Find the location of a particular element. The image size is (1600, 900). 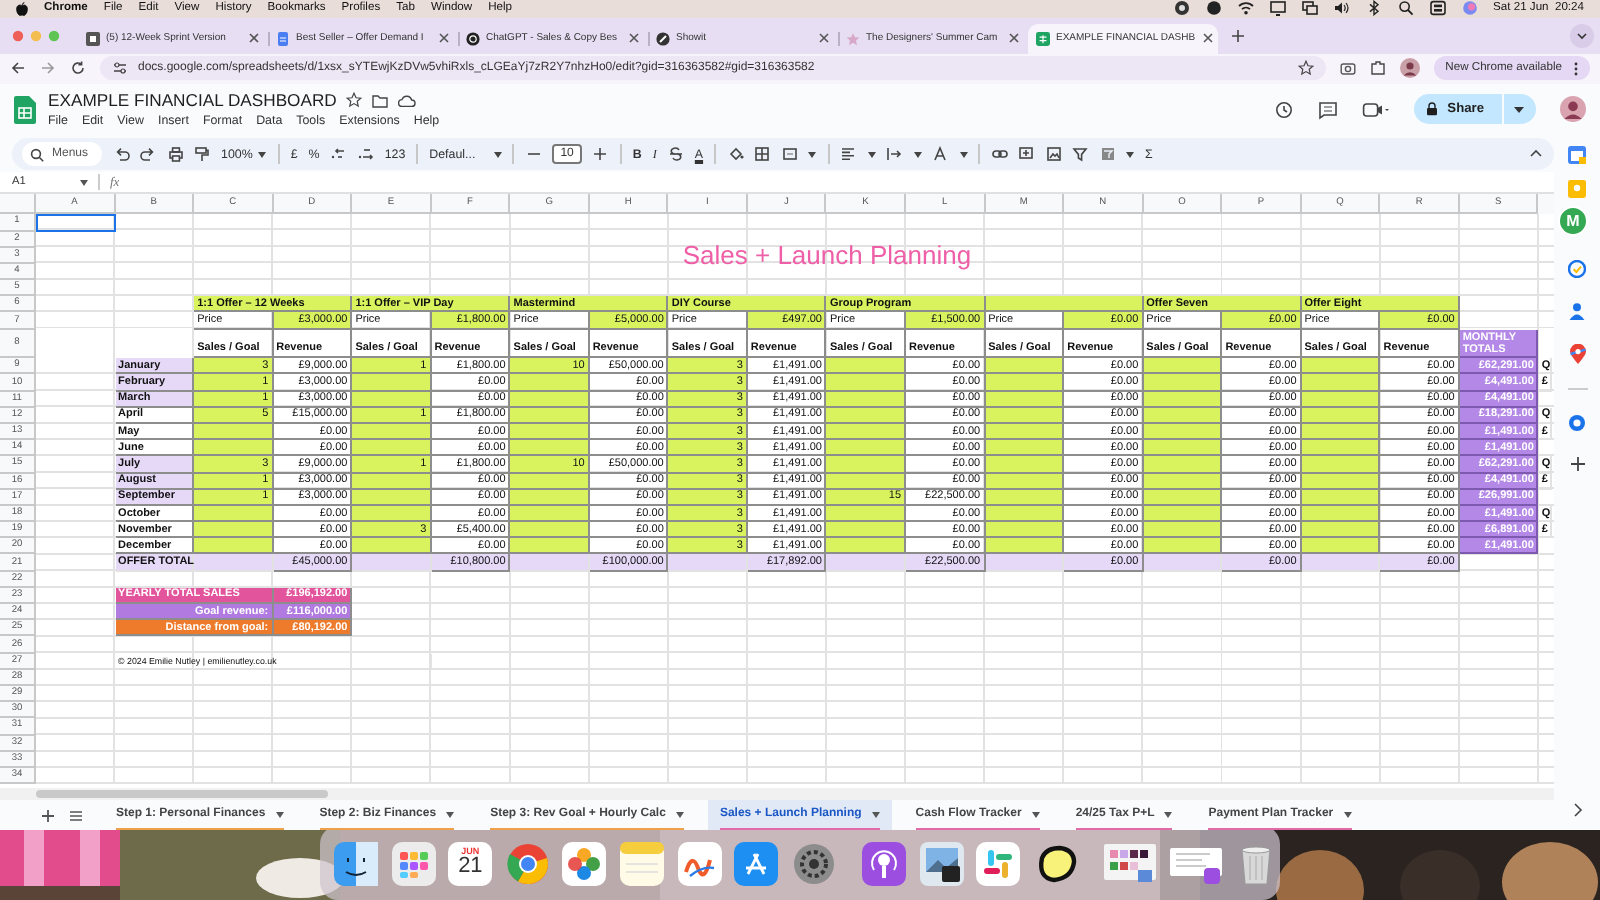

comment-icon is located at coordinates (1327, 109).